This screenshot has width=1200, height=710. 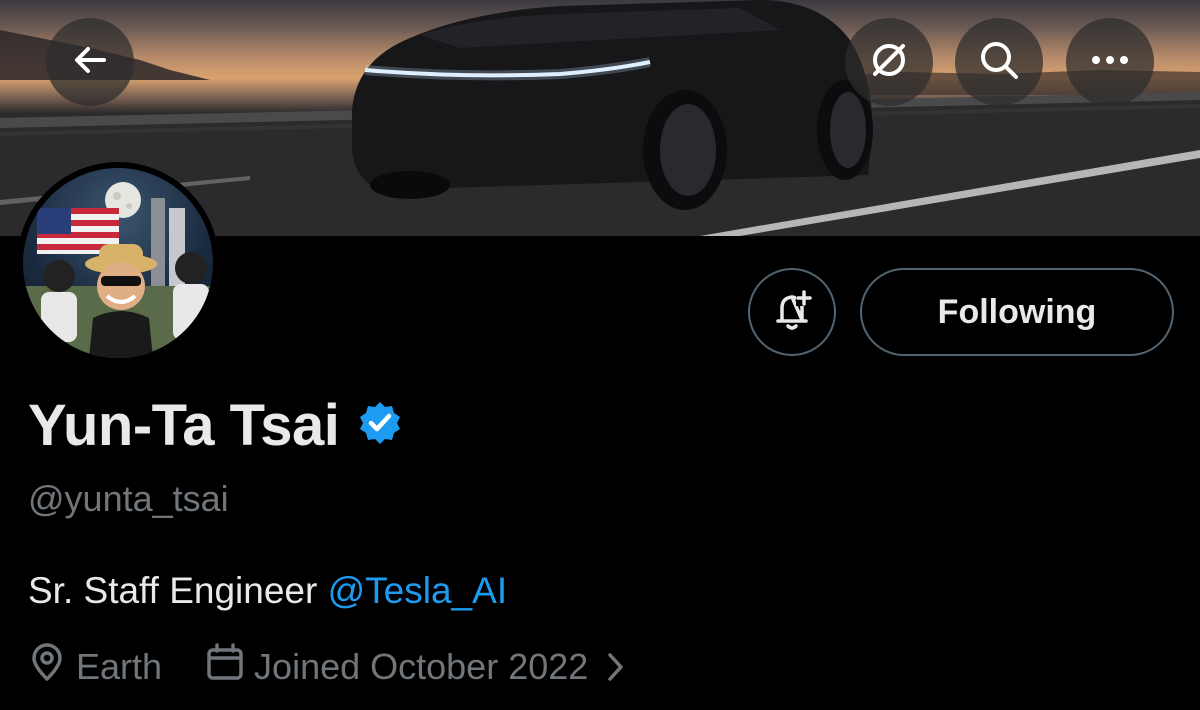 I want to click on chevron-right-icon, so click(x=621, y=667).